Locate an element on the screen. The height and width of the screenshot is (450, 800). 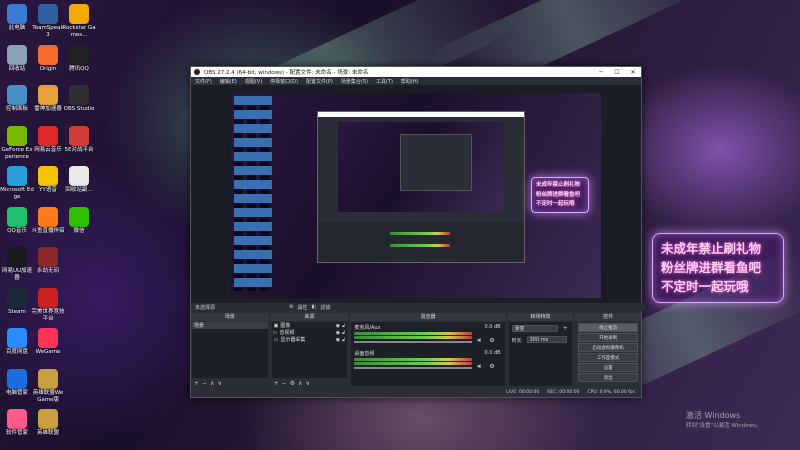
desktop-icon-label: GeForce Experience is located at coordinates (17, 153).